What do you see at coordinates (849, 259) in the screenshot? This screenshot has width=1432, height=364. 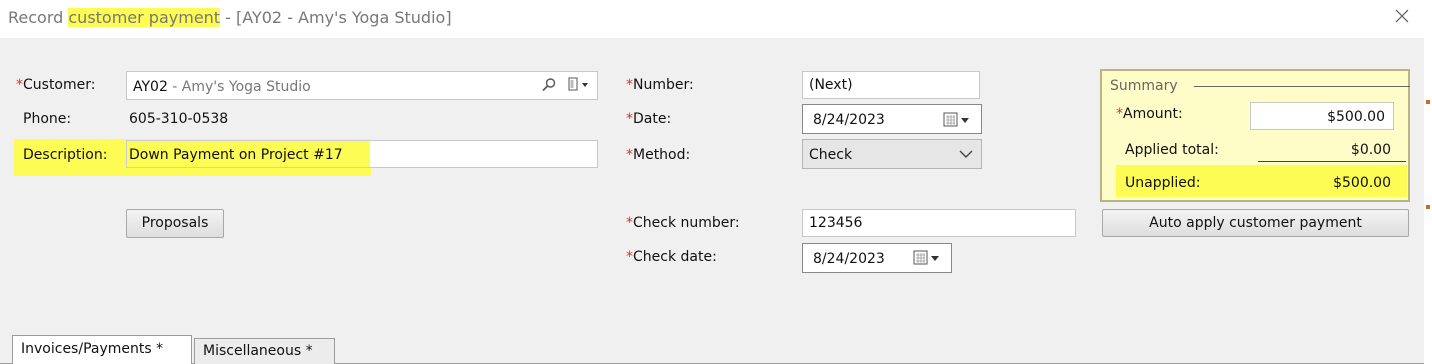 I see `check-date-value: 8/24/2023` at bounding box center [849, 259].